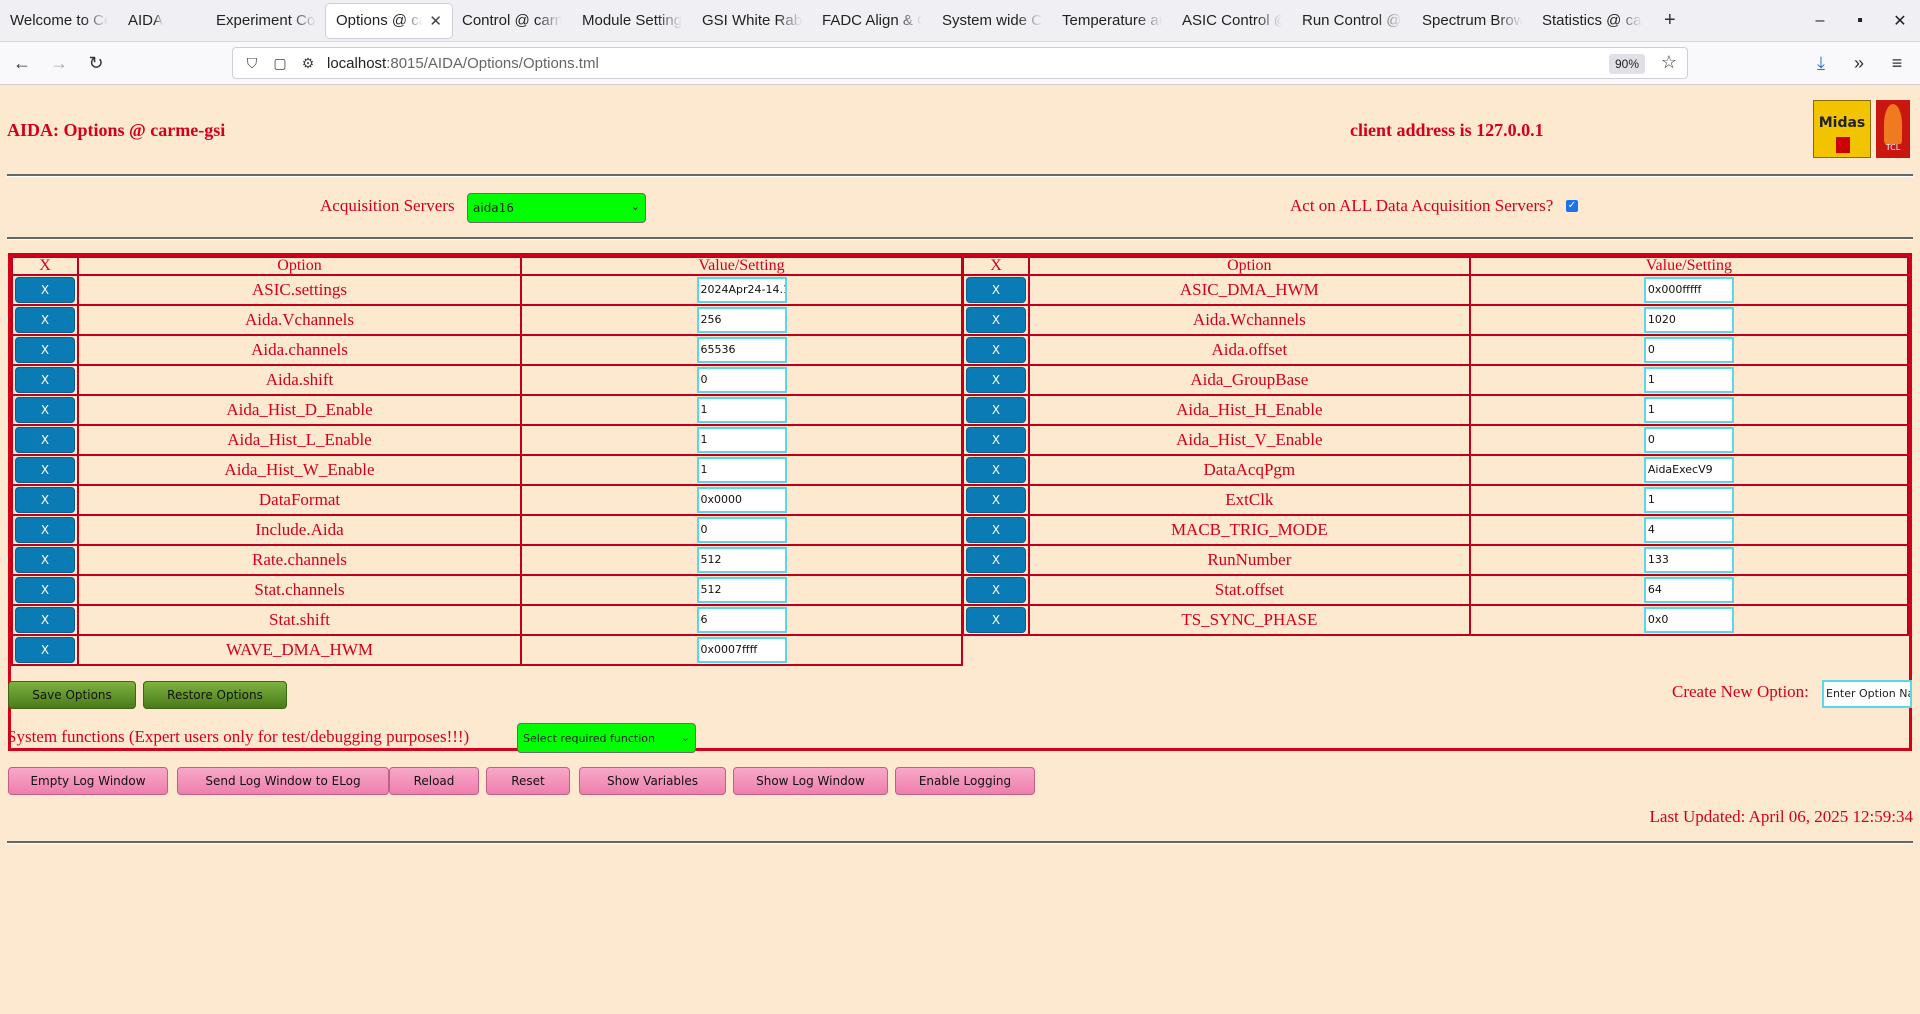 This screenshot has width=1920, height=1014. Describe the element at coordinates (1669, 62) in the screenshot. I see `bookmark-star-icon: ☆` at that location.